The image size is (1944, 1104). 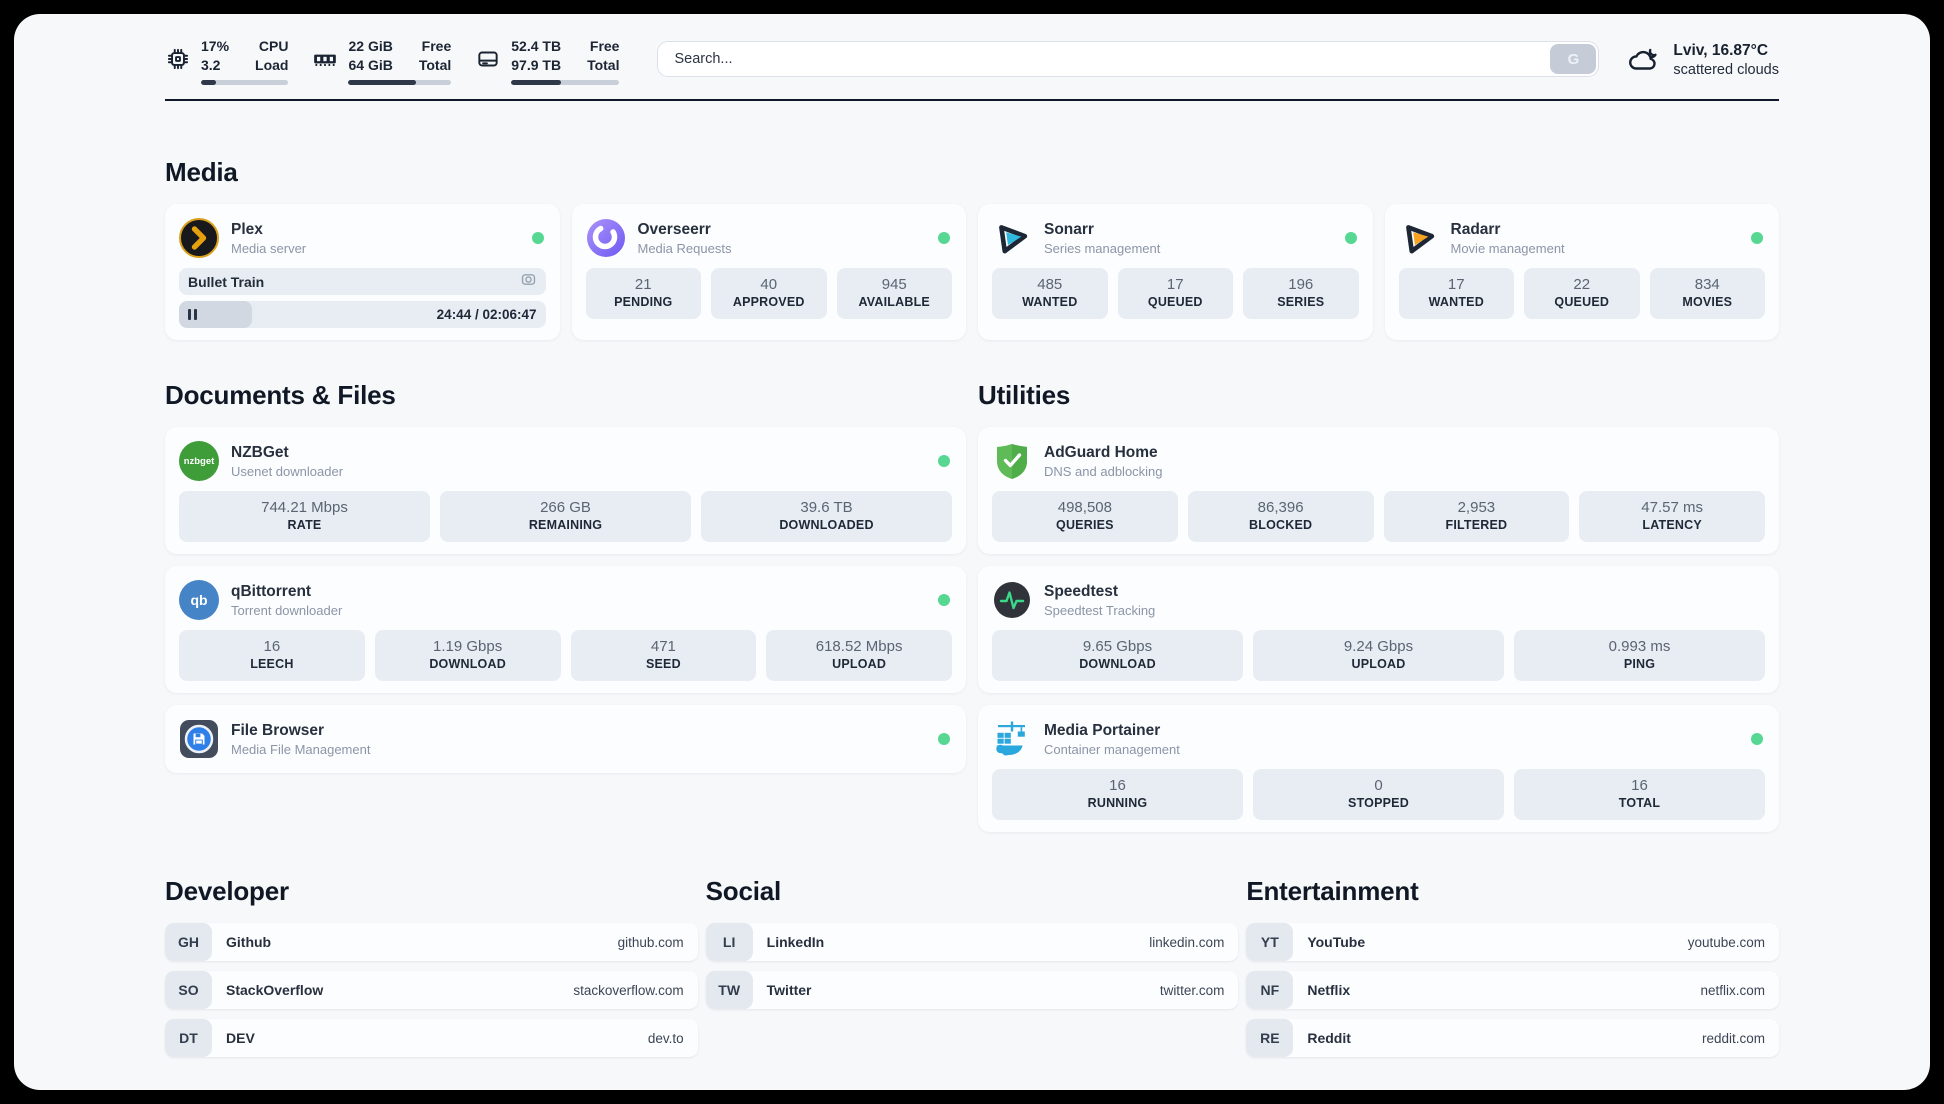 I want to click on link-name: LinkedIn, so click(x=795, y=942).